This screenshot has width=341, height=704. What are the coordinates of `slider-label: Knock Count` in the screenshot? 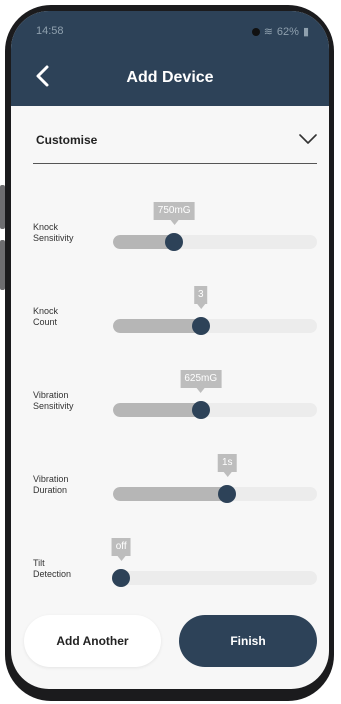 It's located at (68, 317).